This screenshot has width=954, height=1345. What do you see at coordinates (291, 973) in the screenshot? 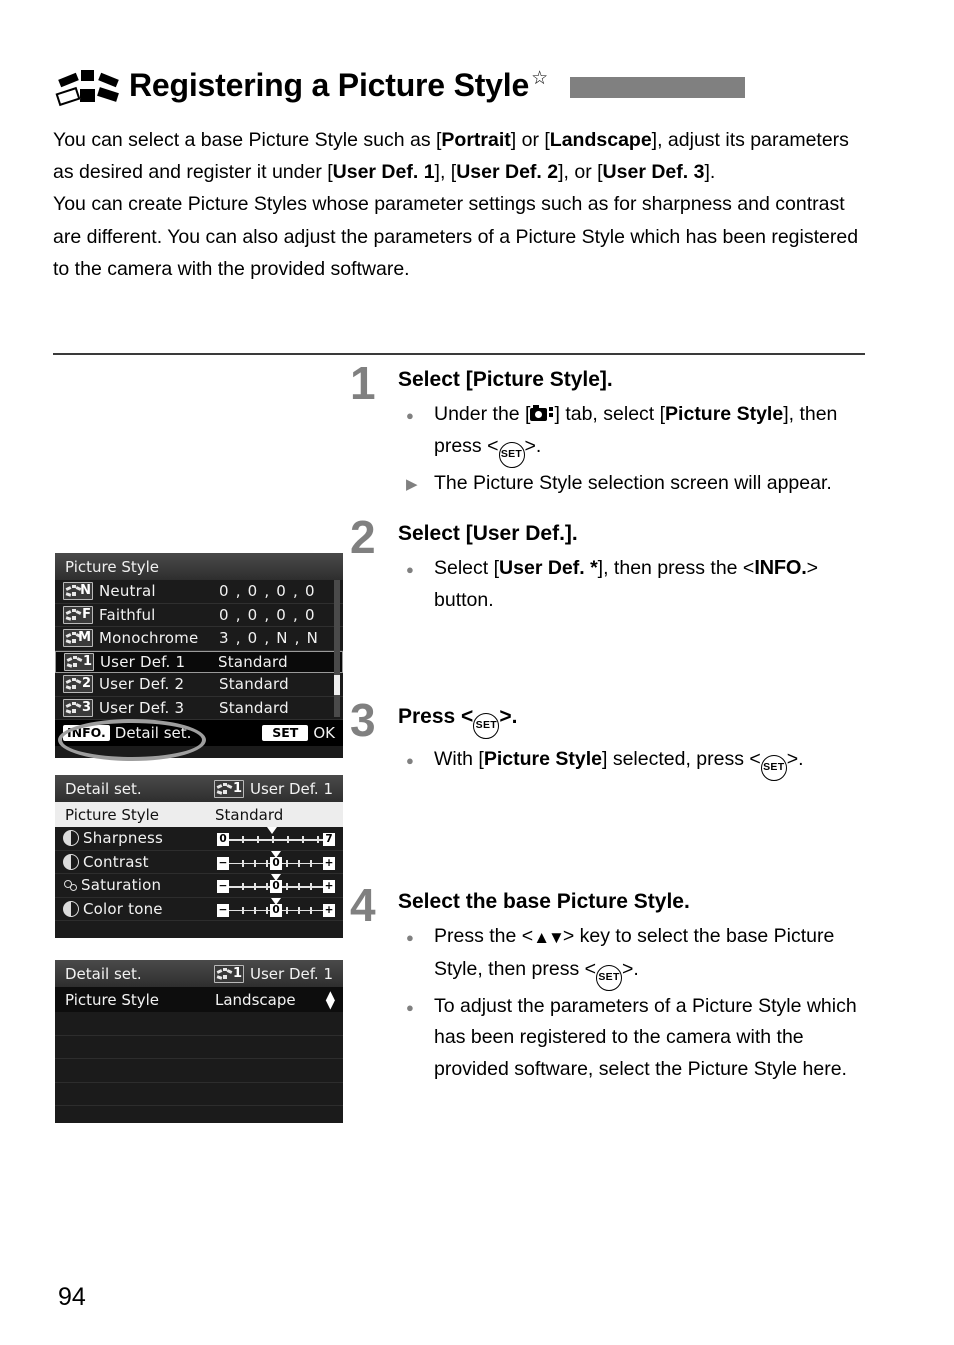
I see `screen3-header-right: User Def. 1` at bounding box center [291, 973].